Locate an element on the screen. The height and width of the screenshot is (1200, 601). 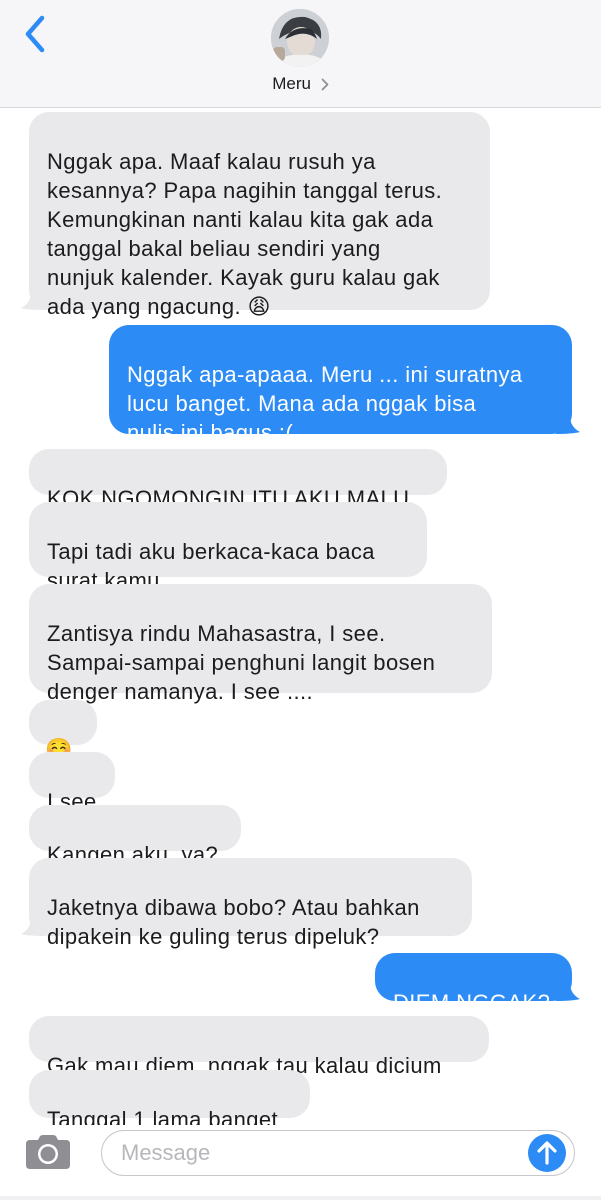
incoming-message-bubble: ☺️ is located at coordinates (63, 731).